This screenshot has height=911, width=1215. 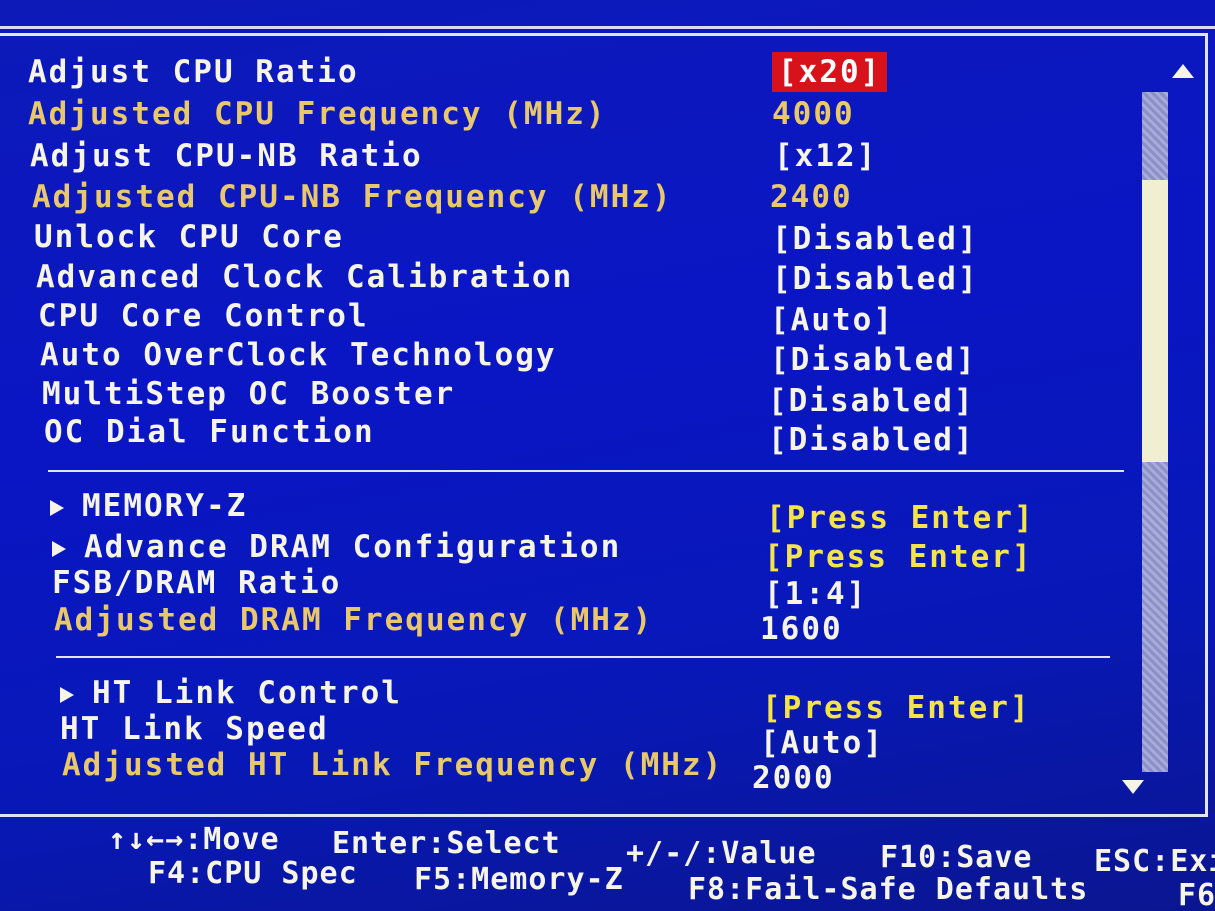 What do you see at coordinates (888, 889) in the screenshot?
I see `hint-failsafe: F8:Fail-Safe Defaults` at bounding box center [888, 889].